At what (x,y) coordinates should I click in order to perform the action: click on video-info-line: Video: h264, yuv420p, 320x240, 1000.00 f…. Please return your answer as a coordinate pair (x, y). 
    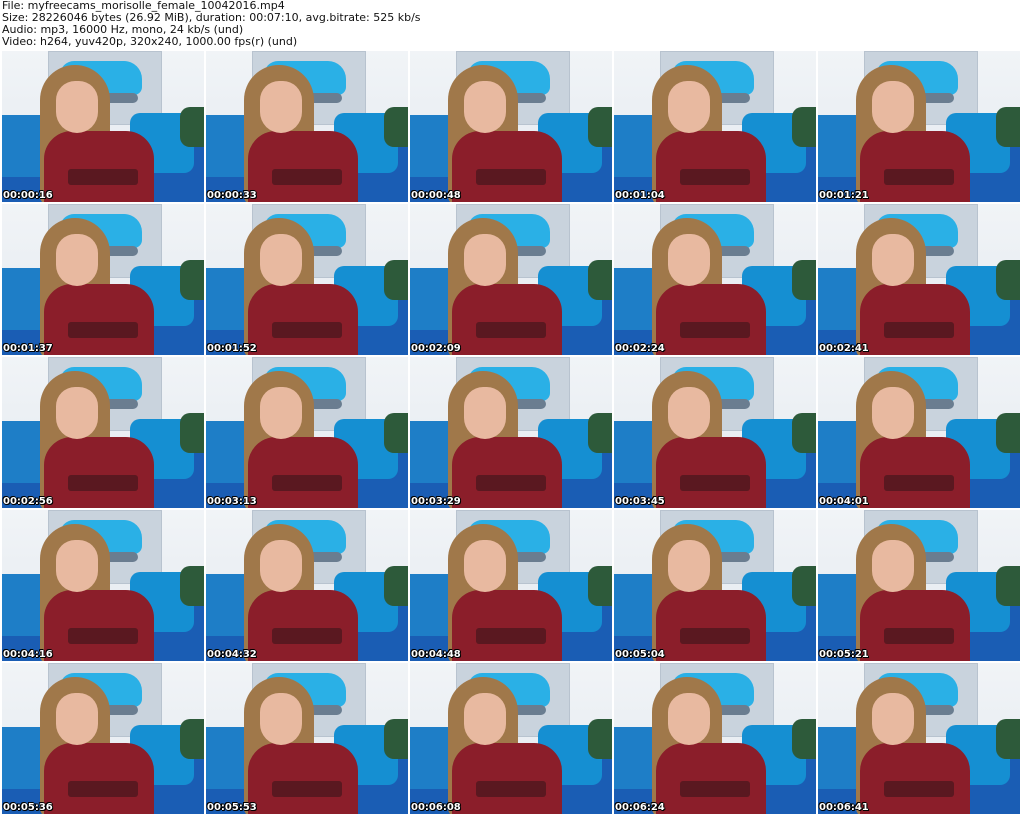
    Looking at the image, I should click on (150, 41).